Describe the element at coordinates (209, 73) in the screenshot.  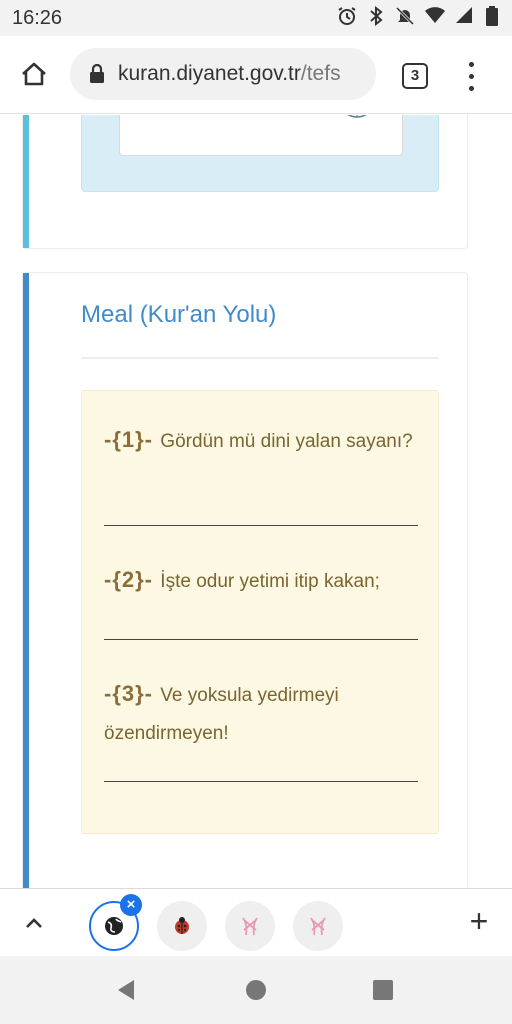
I see `url-host: kuran.diyanet.gov.tr` at that location.